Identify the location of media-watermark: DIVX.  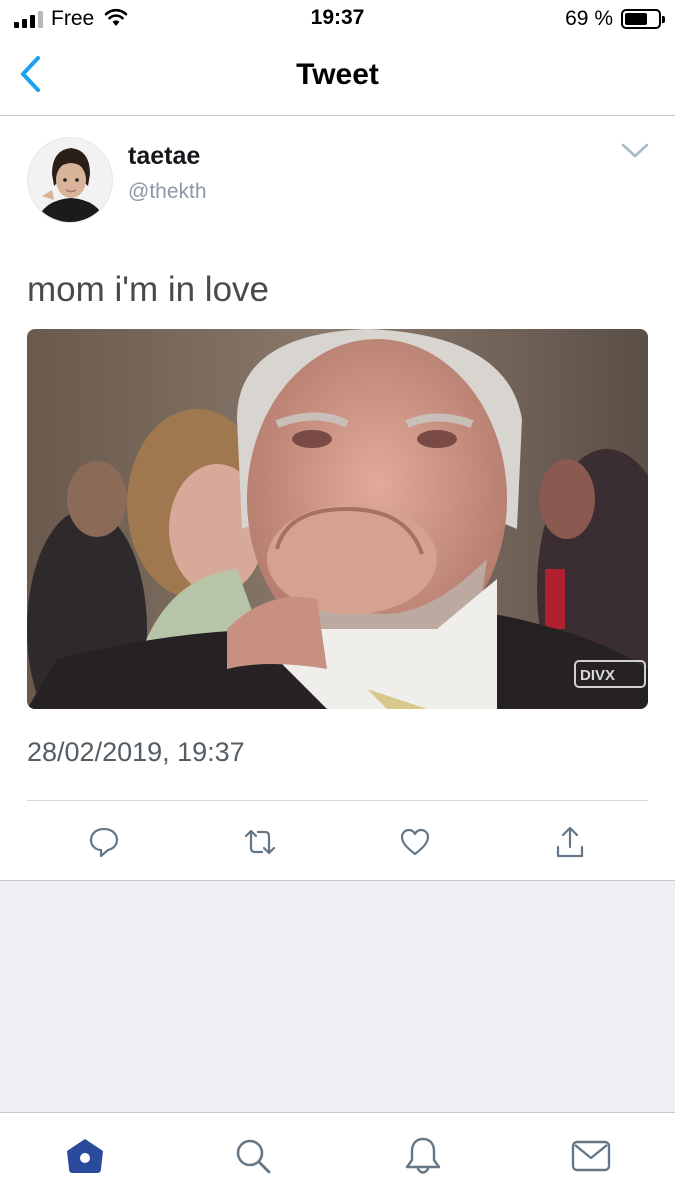
(597, 675).